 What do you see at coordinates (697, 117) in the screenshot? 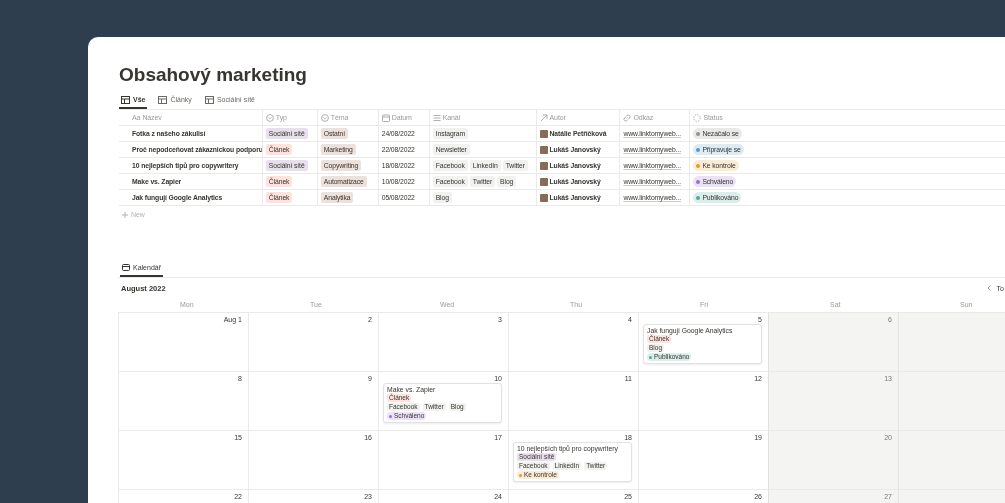
I see `dashed-circle-icon` at bounding box center [697, 117].